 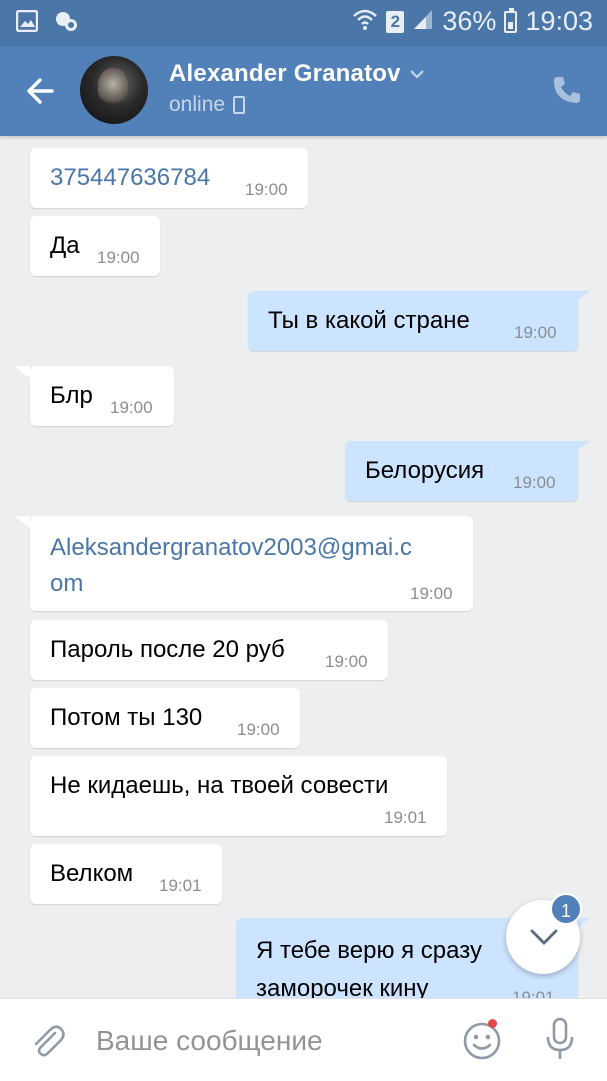 I want to click on message-incoming: Да 19:00, so click(x=95, y=246).